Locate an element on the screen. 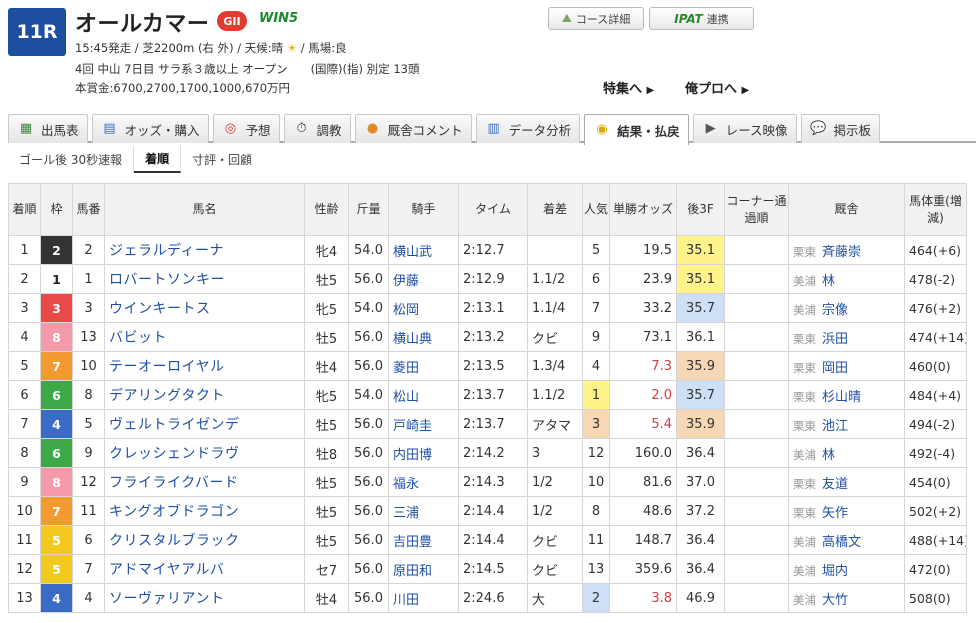 The width and height of the screenshot is (976, 623). race-info-line2: 4回 中山 7日目 サラ系３歳以上 オープン (国際)(指) 別定 13頭 is located at coordinates (247, 69).